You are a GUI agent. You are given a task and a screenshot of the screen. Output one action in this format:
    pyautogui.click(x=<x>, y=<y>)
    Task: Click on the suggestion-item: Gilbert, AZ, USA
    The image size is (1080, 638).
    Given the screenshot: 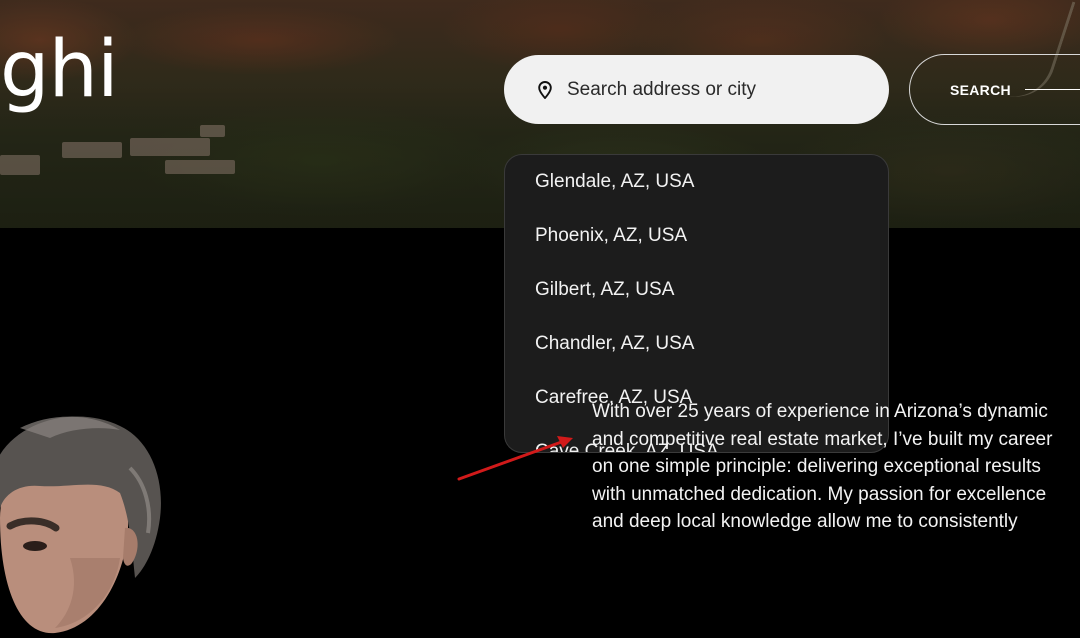 What is the action you would take?
    pyautogui.click(x=604, y=290)
    